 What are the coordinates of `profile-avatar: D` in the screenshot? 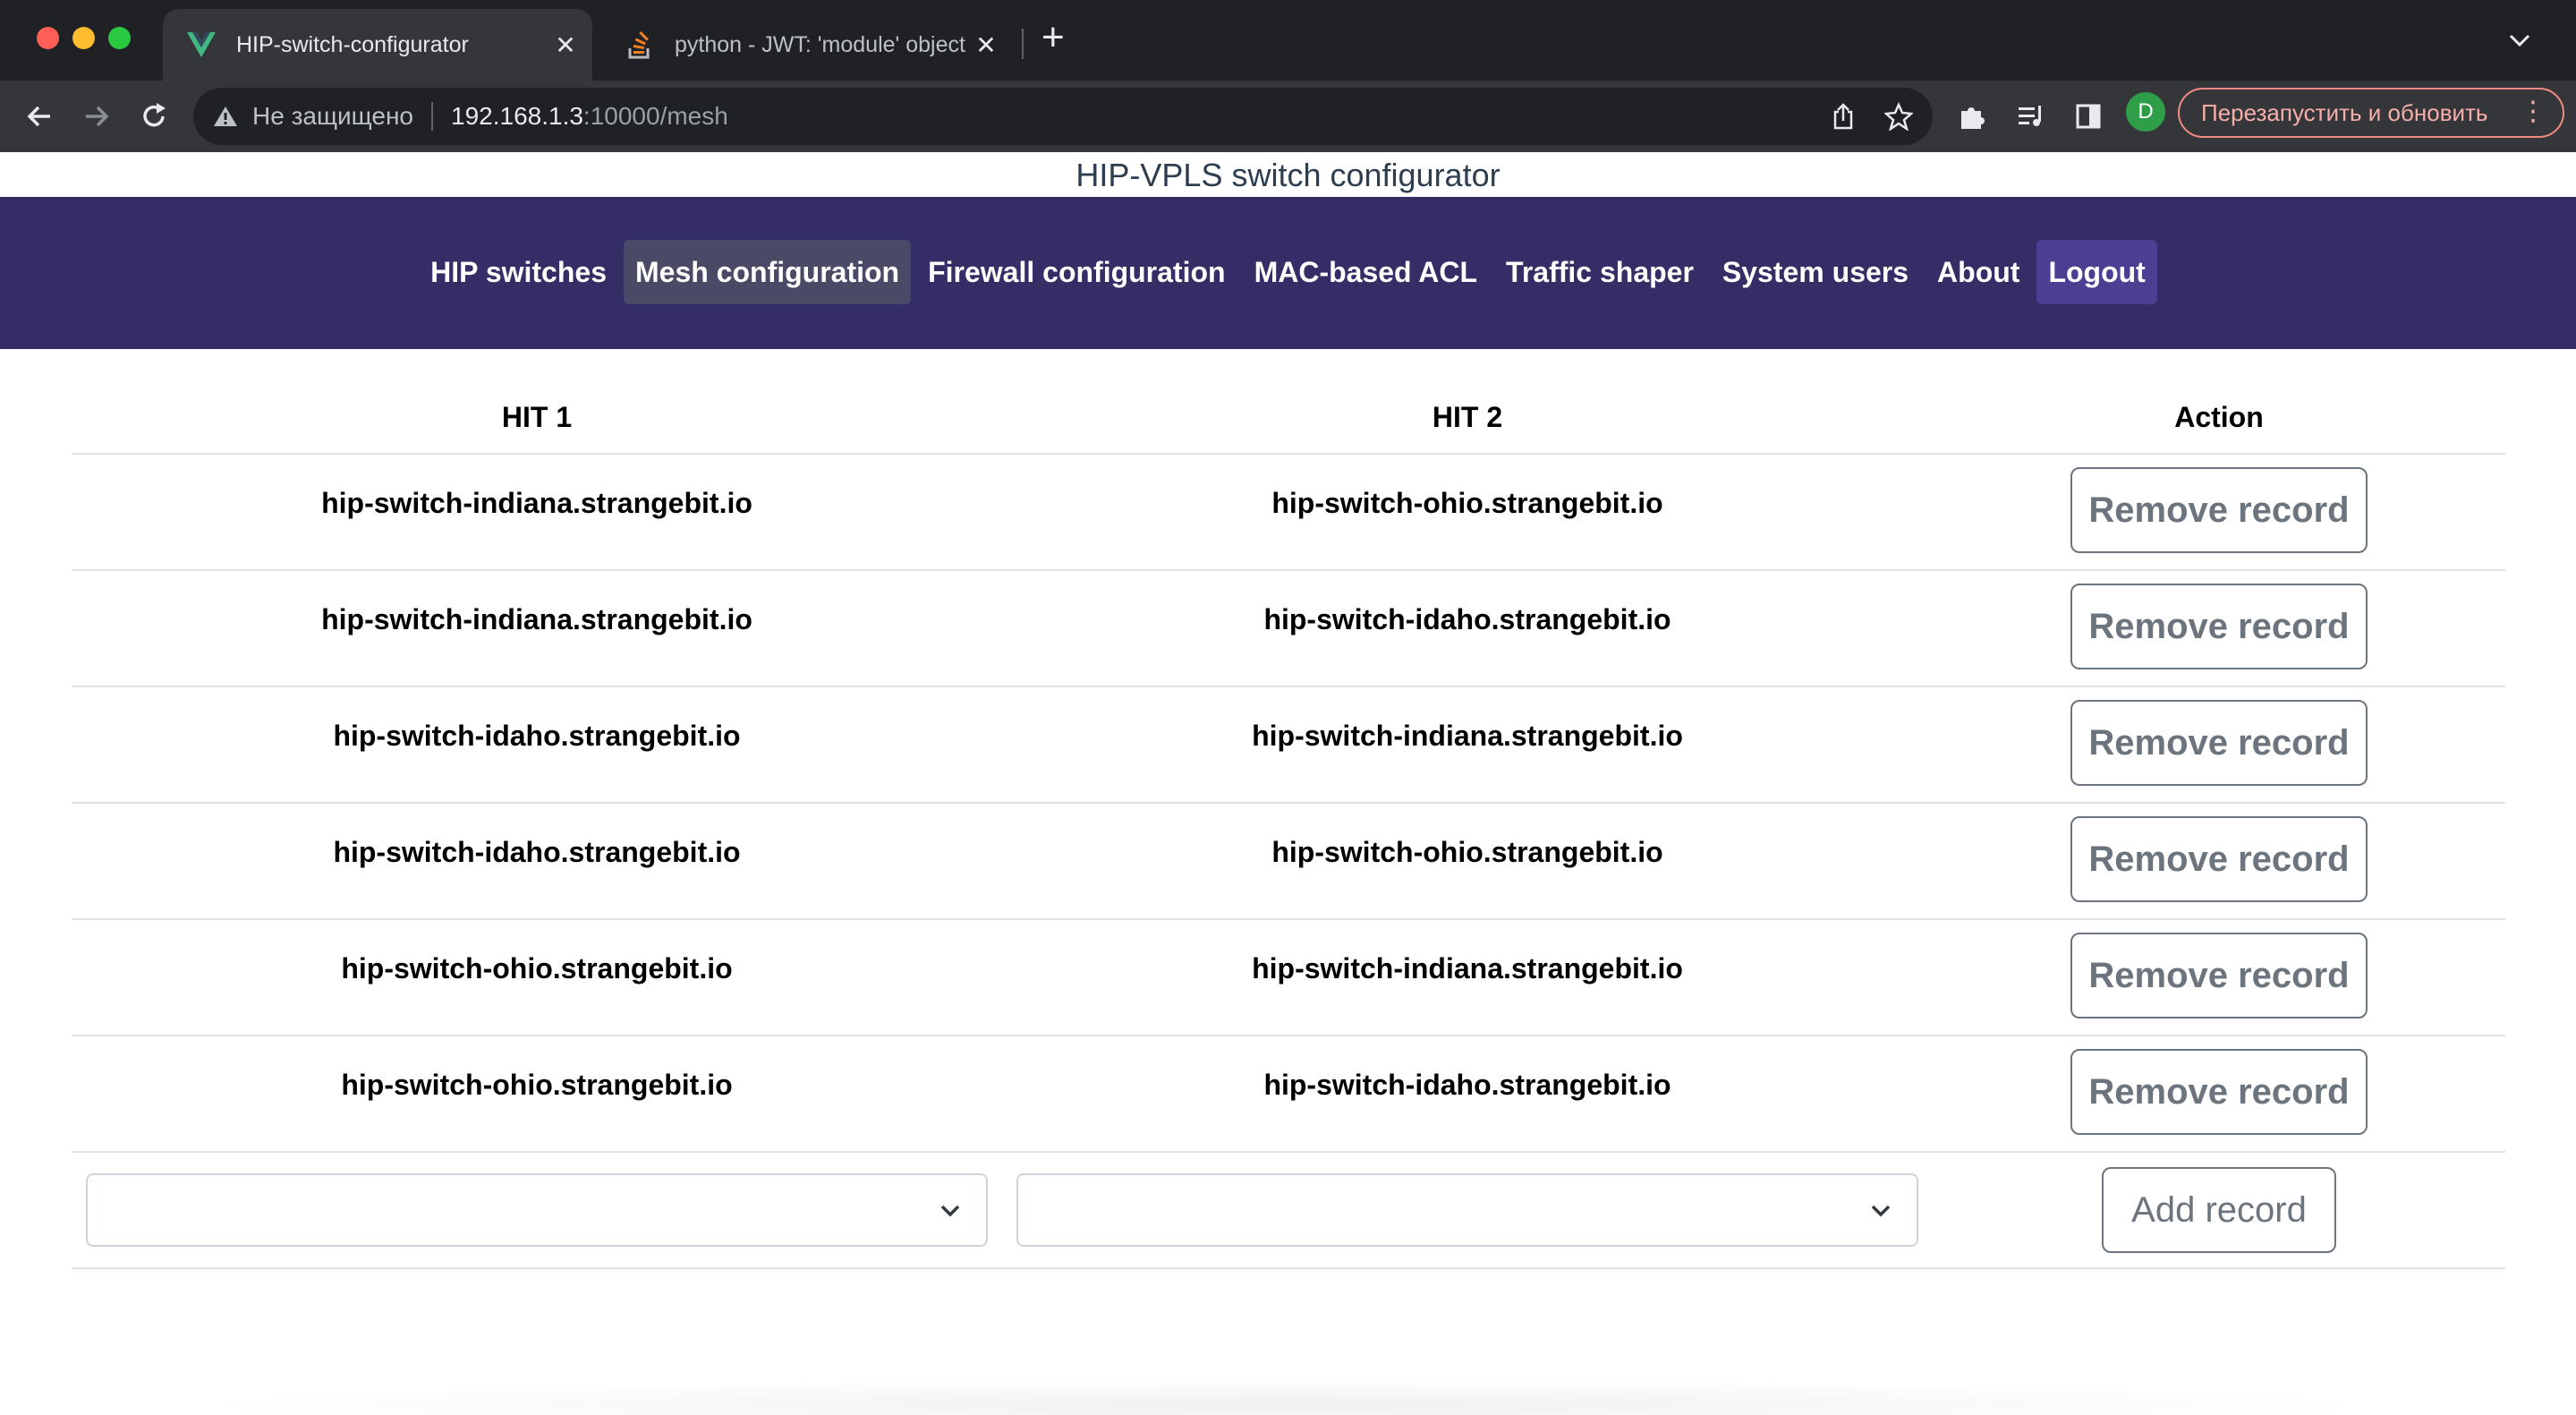 It's located at (2145, 112).